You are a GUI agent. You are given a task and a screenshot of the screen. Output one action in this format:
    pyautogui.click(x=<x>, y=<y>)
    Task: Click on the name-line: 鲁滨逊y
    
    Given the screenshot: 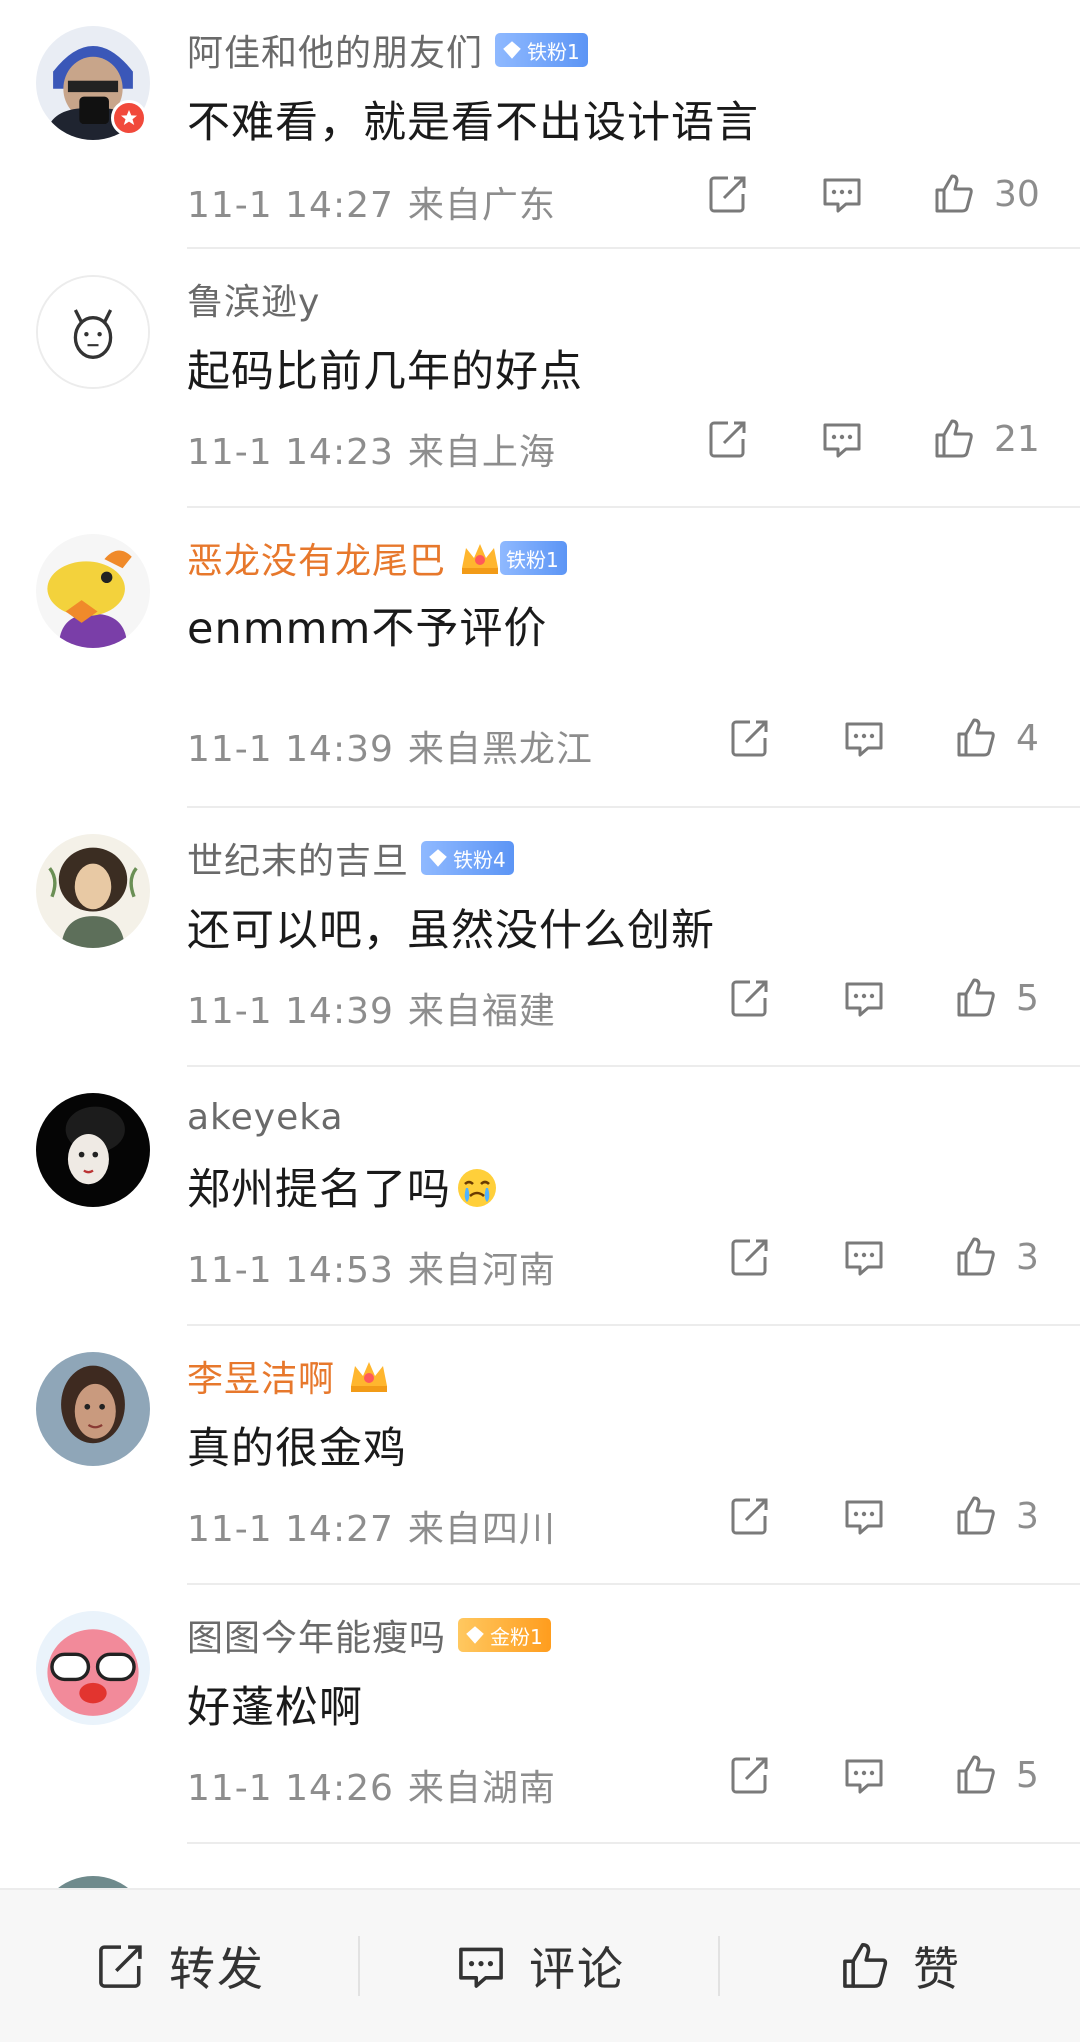 What is the action you would take?
    pyautogui.click(x=253, y=299)
    